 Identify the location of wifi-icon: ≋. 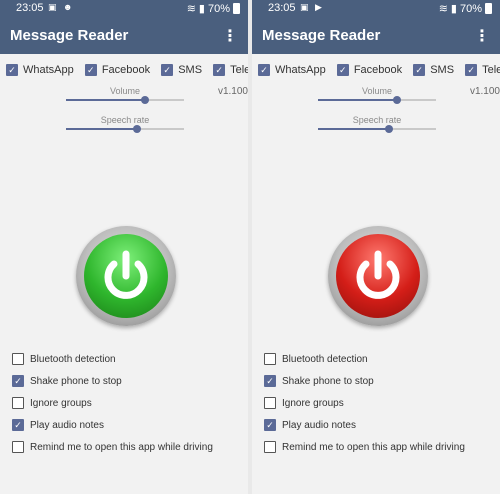
(191, 9).